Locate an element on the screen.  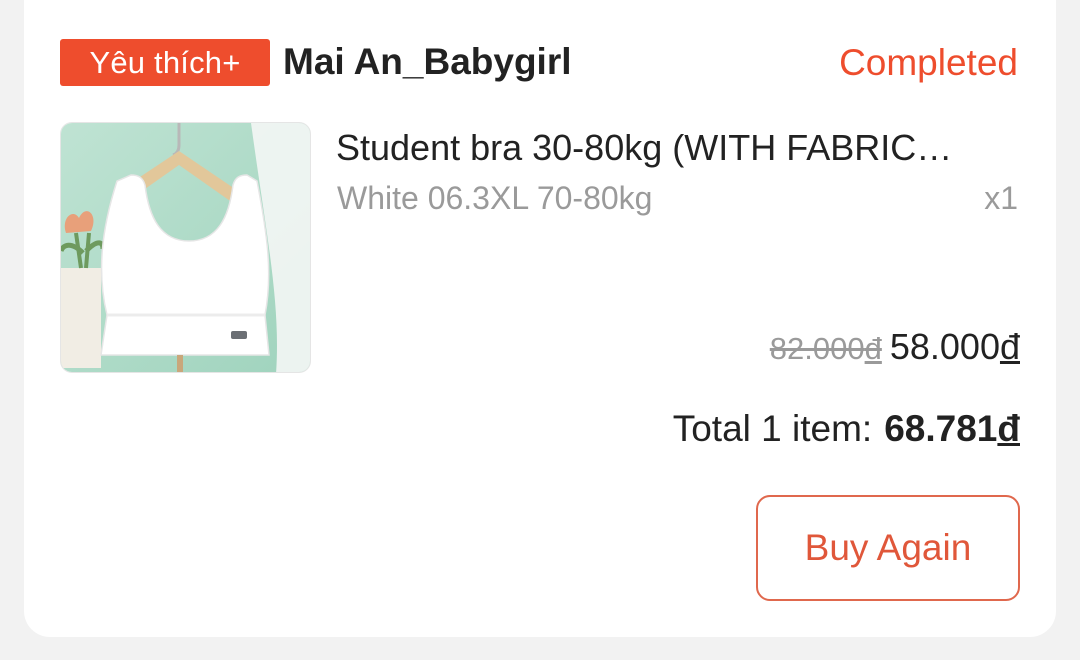
order-total-amount: 68.781đ is located at coordinates (952, 429).